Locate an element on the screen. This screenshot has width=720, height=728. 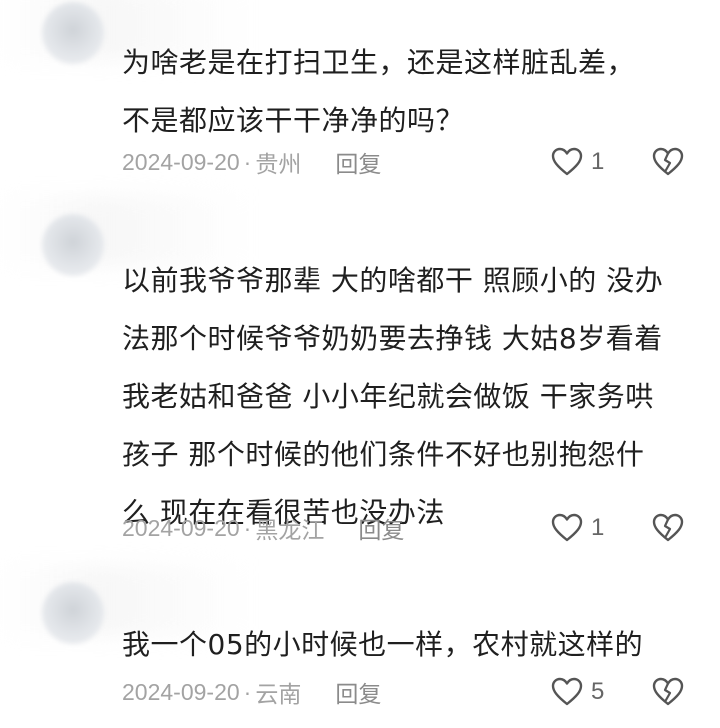
comment-meta: 2024-09-20 · 云南 回复 is located at coordinates (251, 692).